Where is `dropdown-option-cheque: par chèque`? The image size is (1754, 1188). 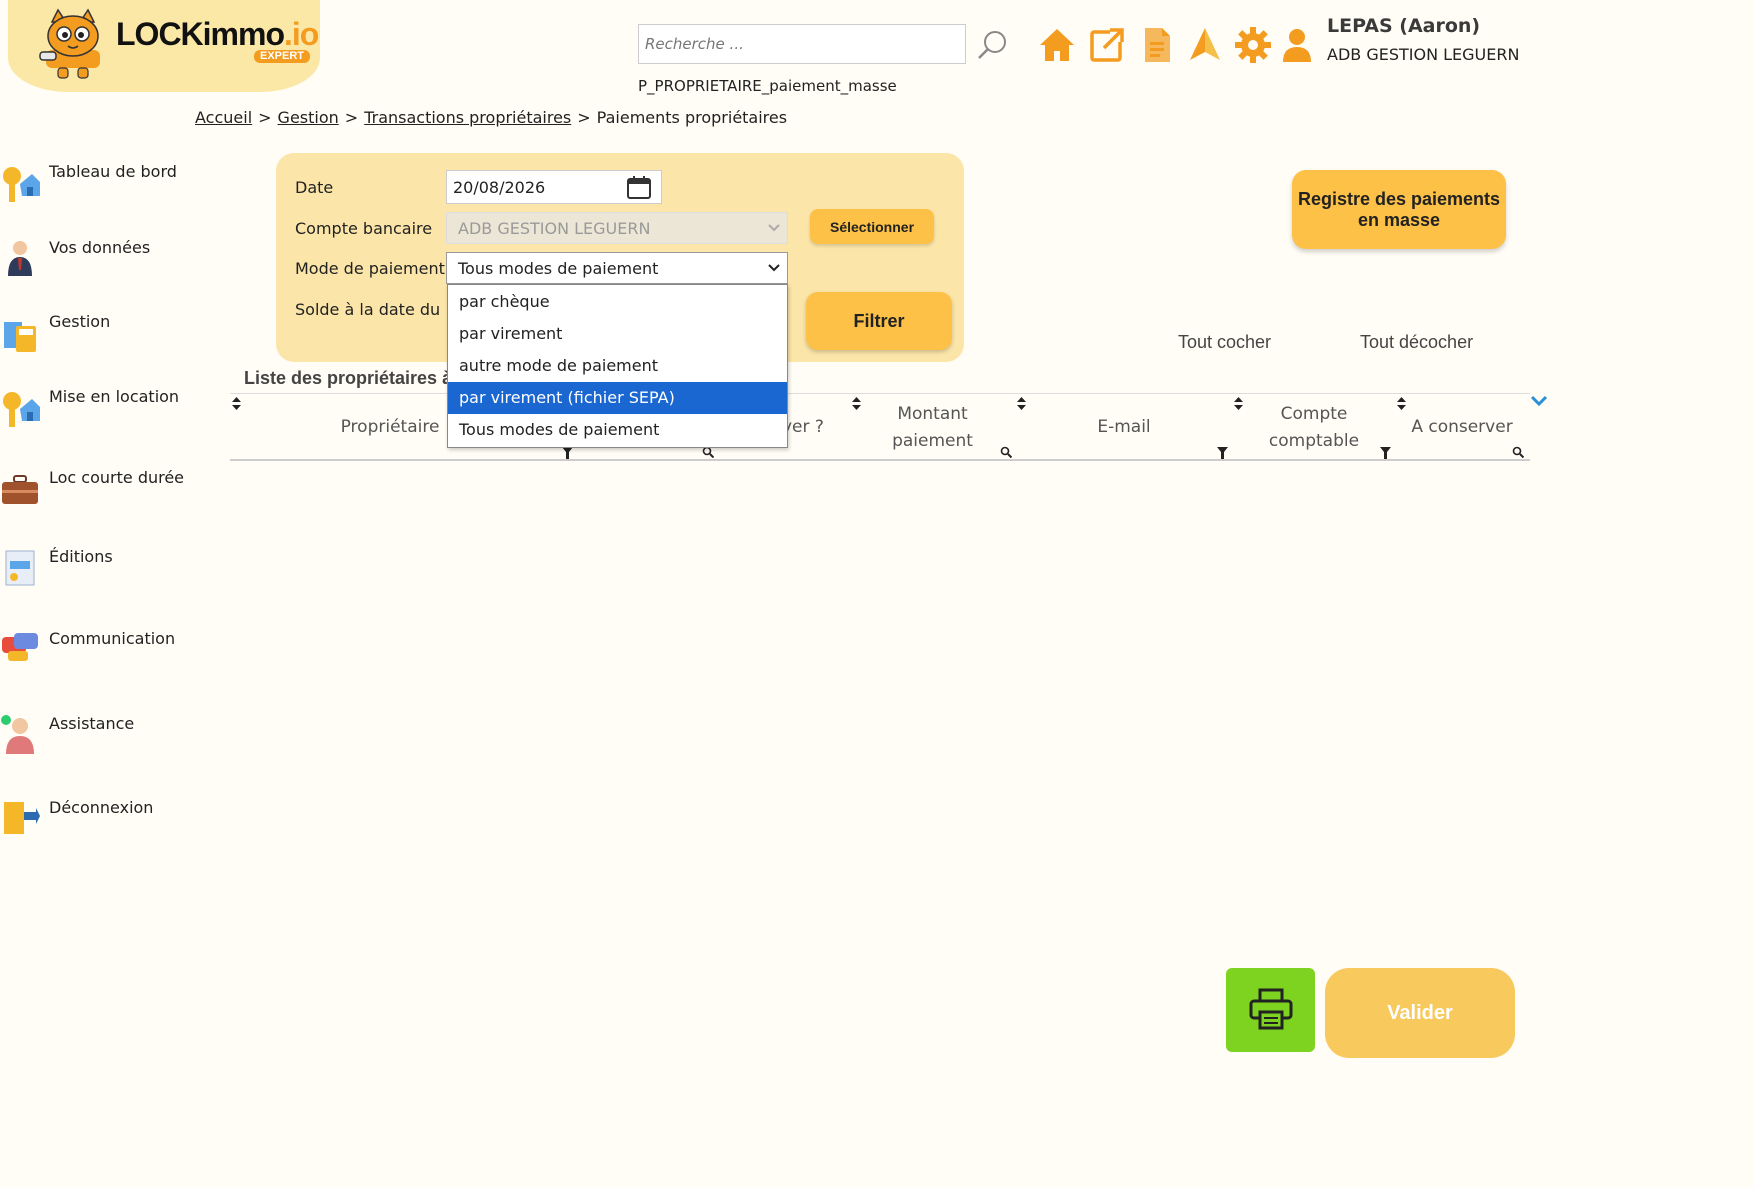 dropdown-option-cheque: par chèque is located at coordinates (617, 302).